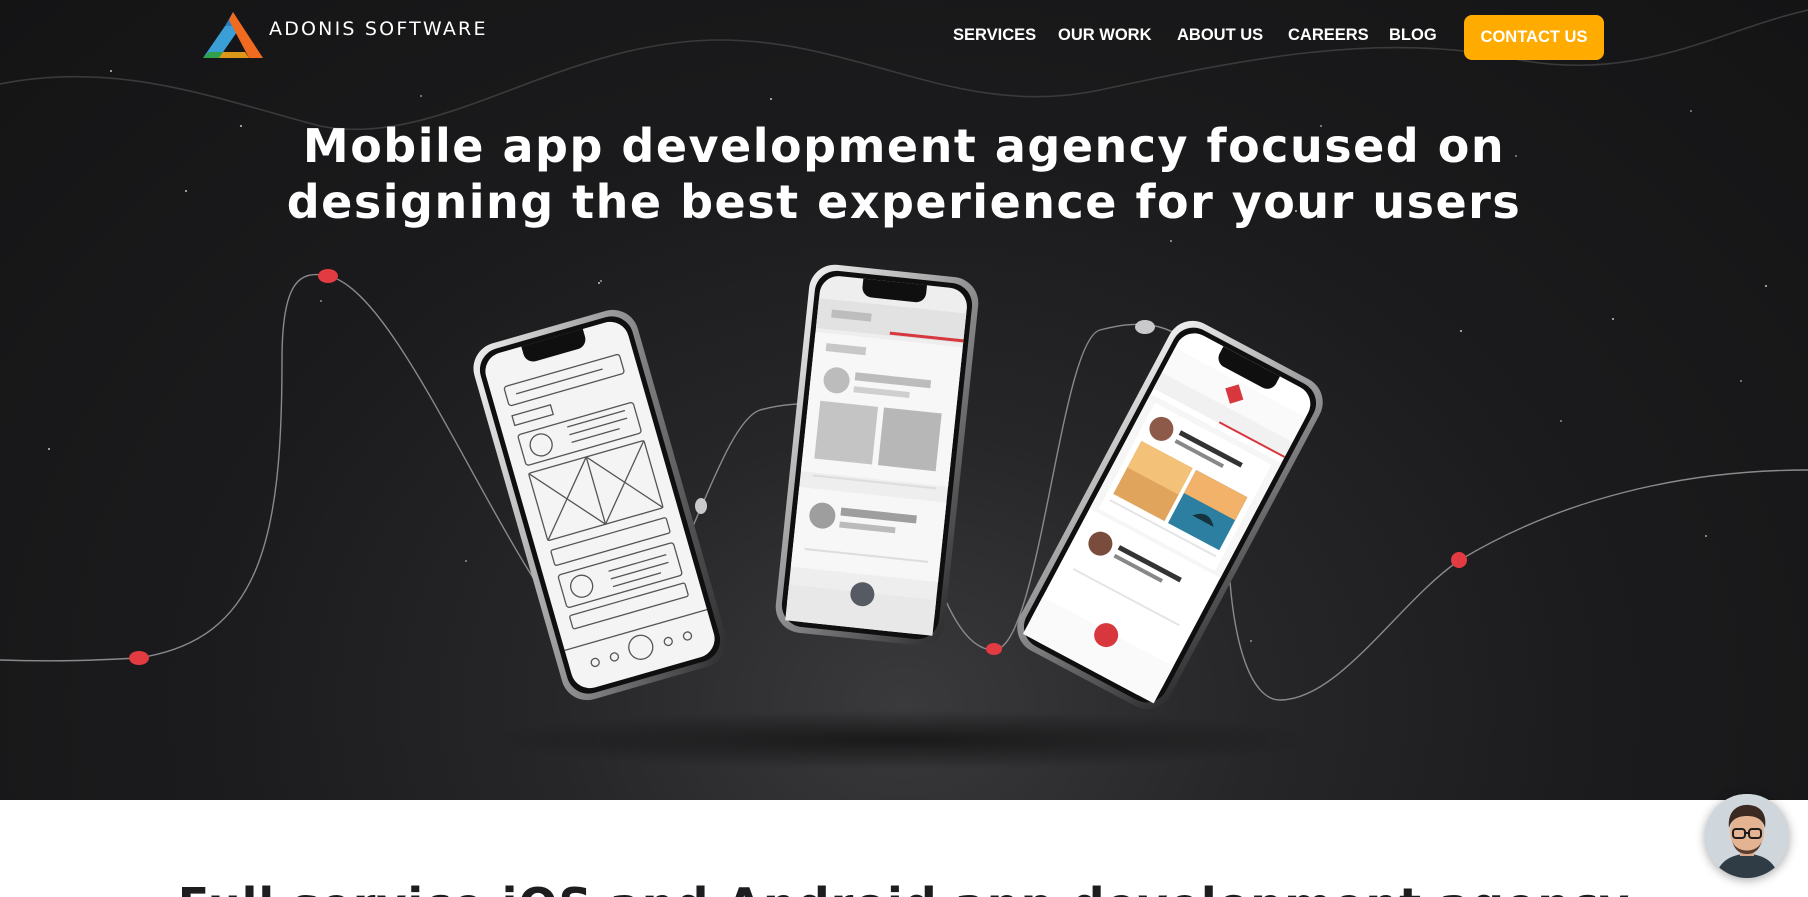  What do you see at coordinates (1328, 35) in the screenshot?
I see `nav-link-careers: CAREERS` at bounding box center [1328, 35].